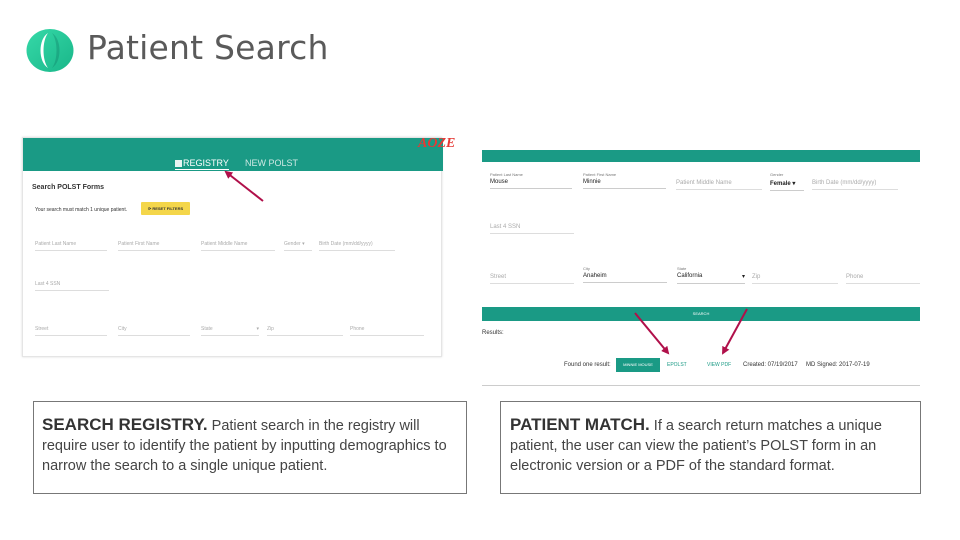 This screenshot has width=960, height=540. I want to click on phone-input: Phone, so click(883, 279).